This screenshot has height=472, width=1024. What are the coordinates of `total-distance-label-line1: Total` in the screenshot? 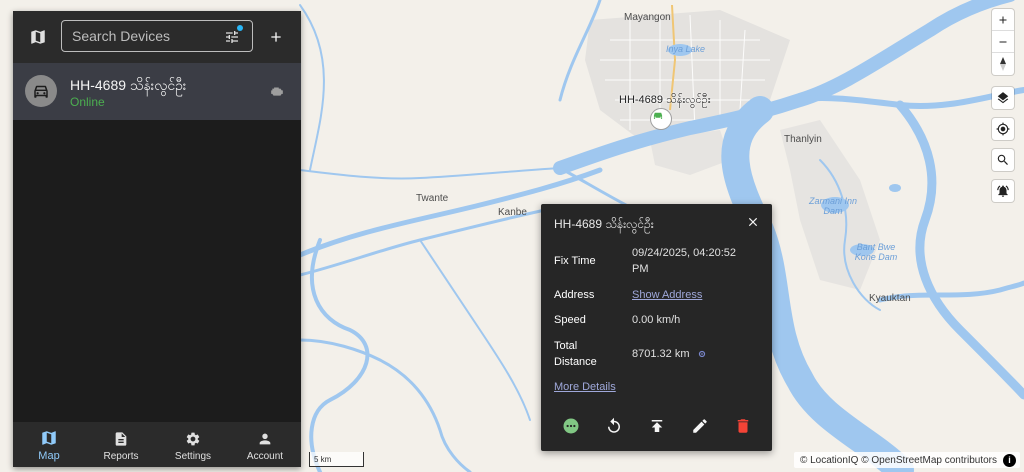 It's located at (566, 346).